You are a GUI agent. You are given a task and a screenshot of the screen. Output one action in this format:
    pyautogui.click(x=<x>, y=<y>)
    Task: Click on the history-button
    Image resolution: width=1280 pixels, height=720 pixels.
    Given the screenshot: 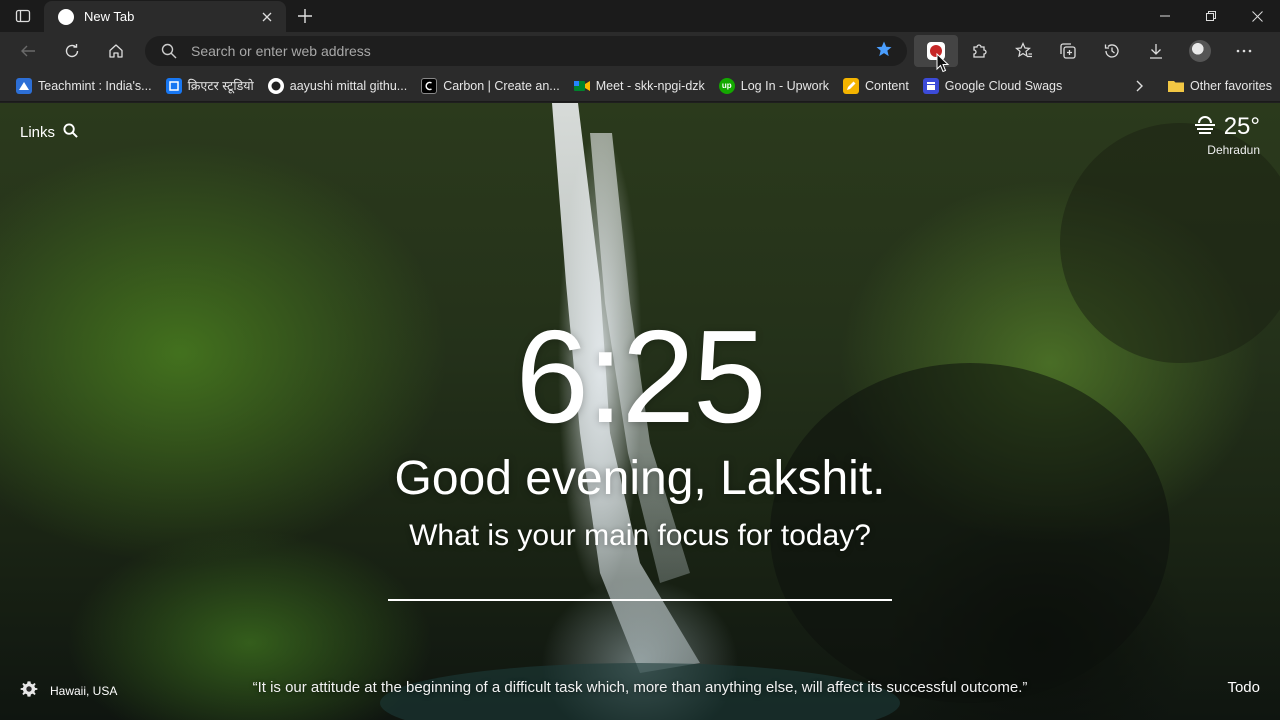 What is the action you would take?
    pyautogui.click(x=1112, y=51)
    